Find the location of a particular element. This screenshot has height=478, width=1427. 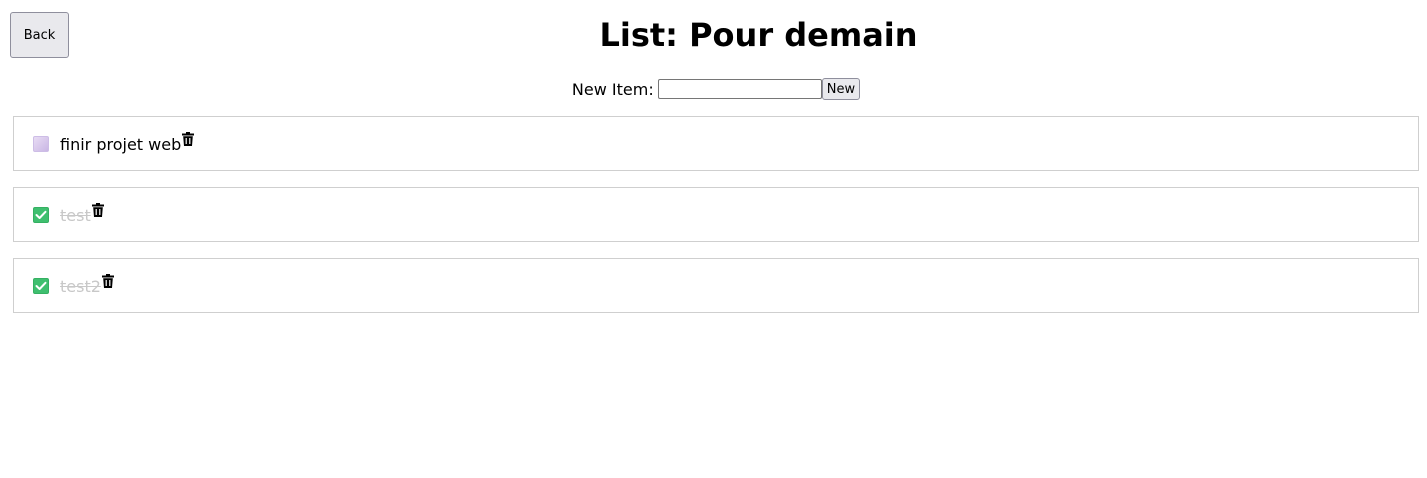

todo-item-label: test is located at coordinates (75, 215).